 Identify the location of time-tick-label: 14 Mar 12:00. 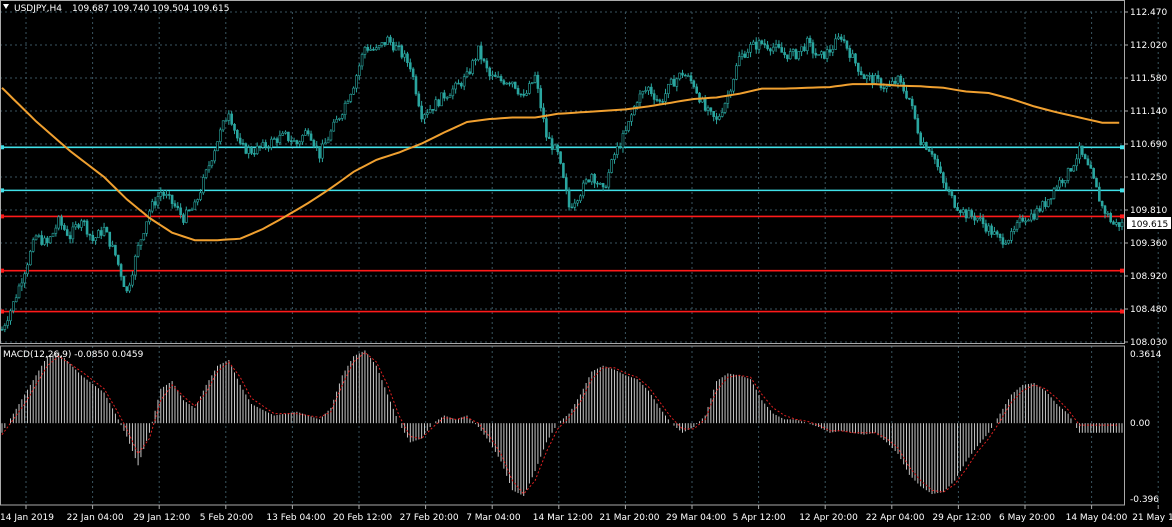
(563, 518).